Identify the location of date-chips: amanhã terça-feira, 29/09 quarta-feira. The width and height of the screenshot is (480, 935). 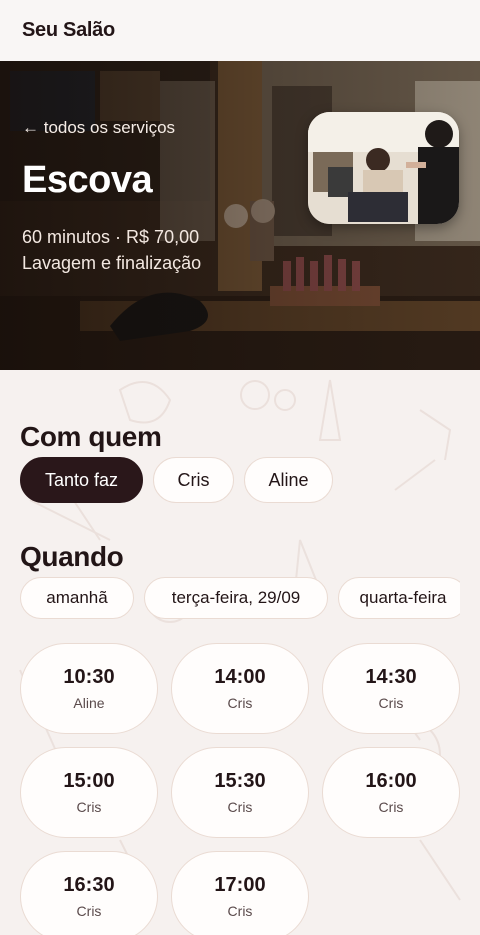
(240, 598).